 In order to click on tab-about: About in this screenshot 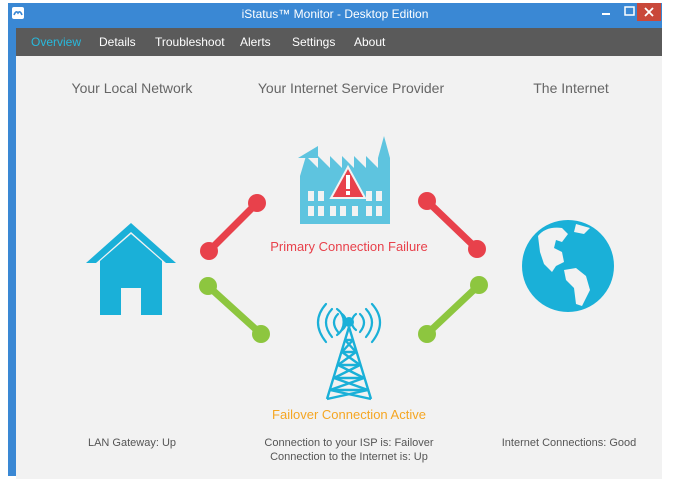, I will do `click(369, 42)`.